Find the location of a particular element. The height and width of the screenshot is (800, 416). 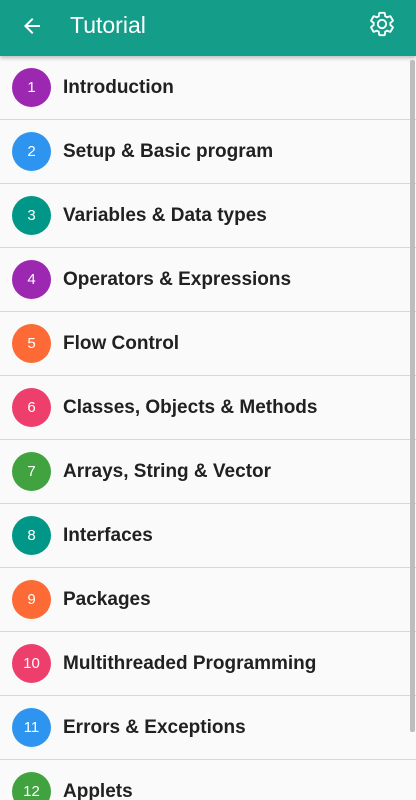

list-item-label: Variables & Data types is located at coordinates (165, 215).